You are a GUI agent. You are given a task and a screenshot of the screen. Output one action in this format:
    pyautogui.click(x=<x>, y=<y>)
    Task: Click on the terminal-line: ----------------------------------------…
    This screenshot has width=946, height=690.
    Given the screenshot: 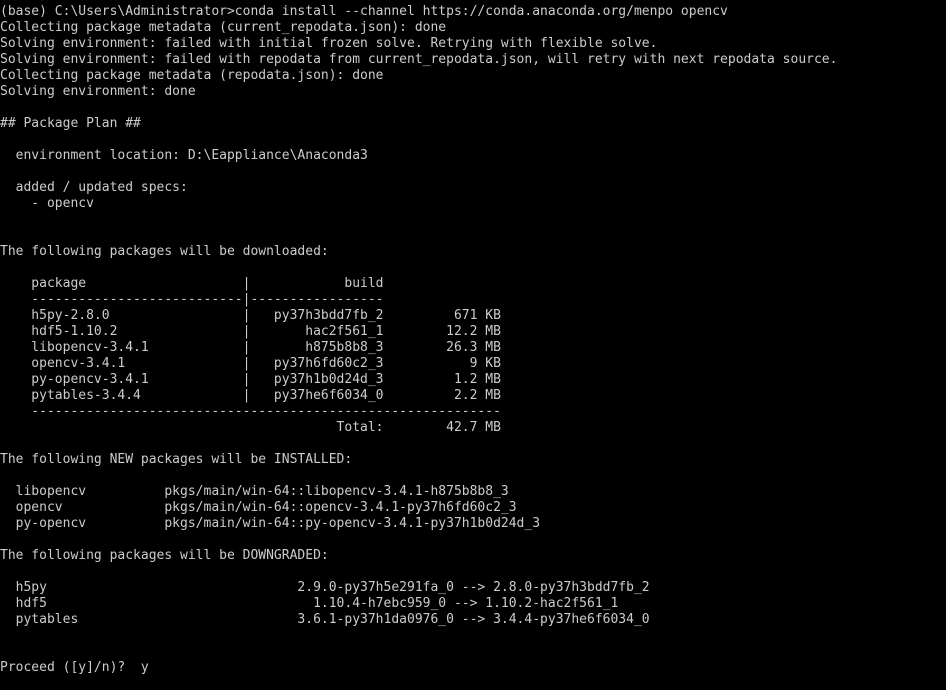 What is the action you would take?
    pyautogui.click(x=250, y=411)
    